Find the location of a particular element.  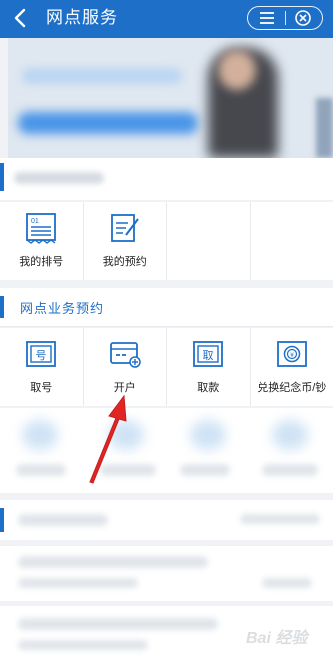

back-arrow-icon is located at coordinates (21, 18).